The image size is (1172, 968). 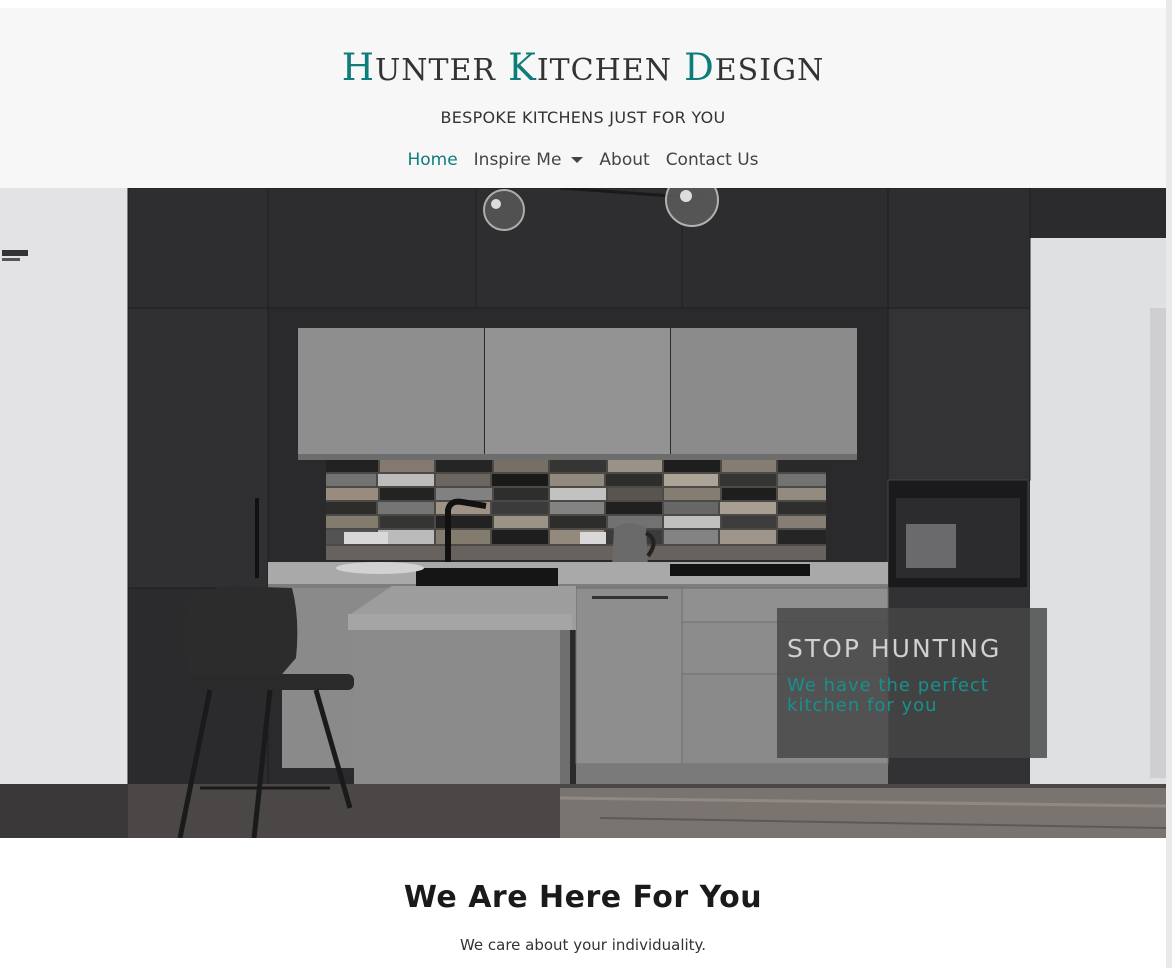 I want to click on tagline: BESPOKE KITCHENS JUST FOR YOU, so click(x=583, y=117).